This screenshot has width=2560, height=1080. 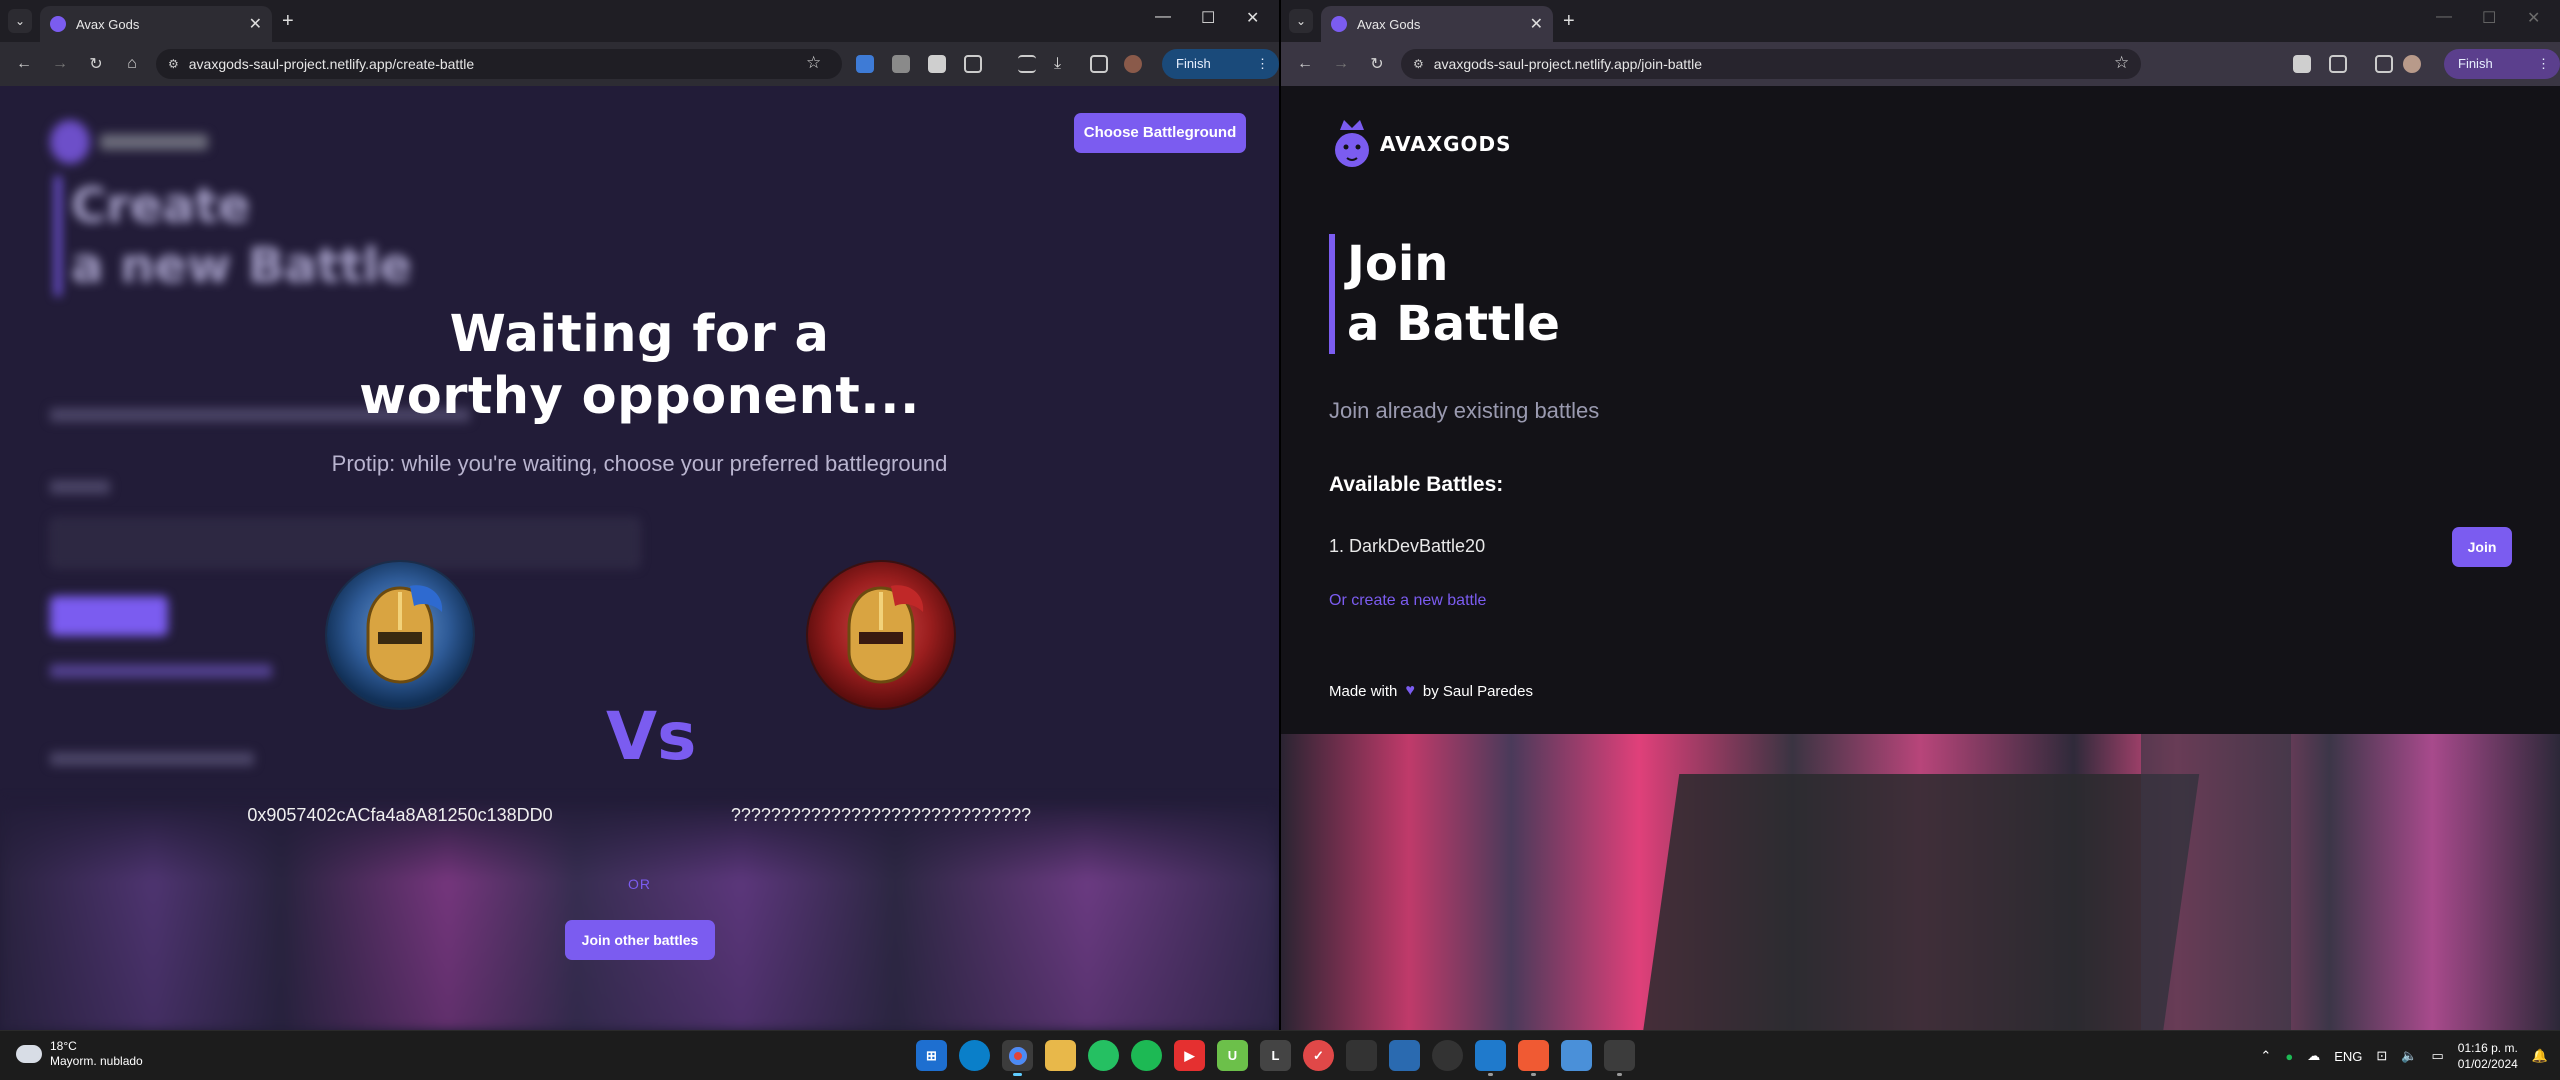 What do you see at coordinates (1103, 1055) in the screenshot?
I see `whatsapp-icon` at bounding box center [1103, 1055].